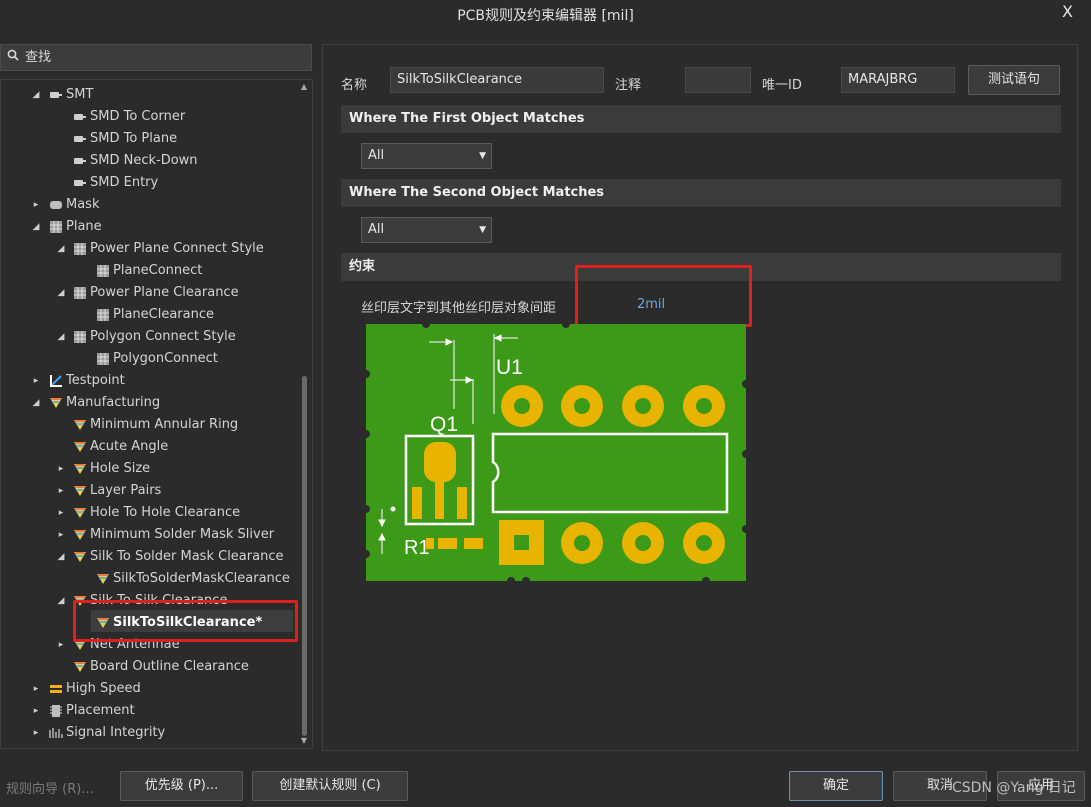  I want to click on tree-item: PlaneConnect, so click(149, 271).